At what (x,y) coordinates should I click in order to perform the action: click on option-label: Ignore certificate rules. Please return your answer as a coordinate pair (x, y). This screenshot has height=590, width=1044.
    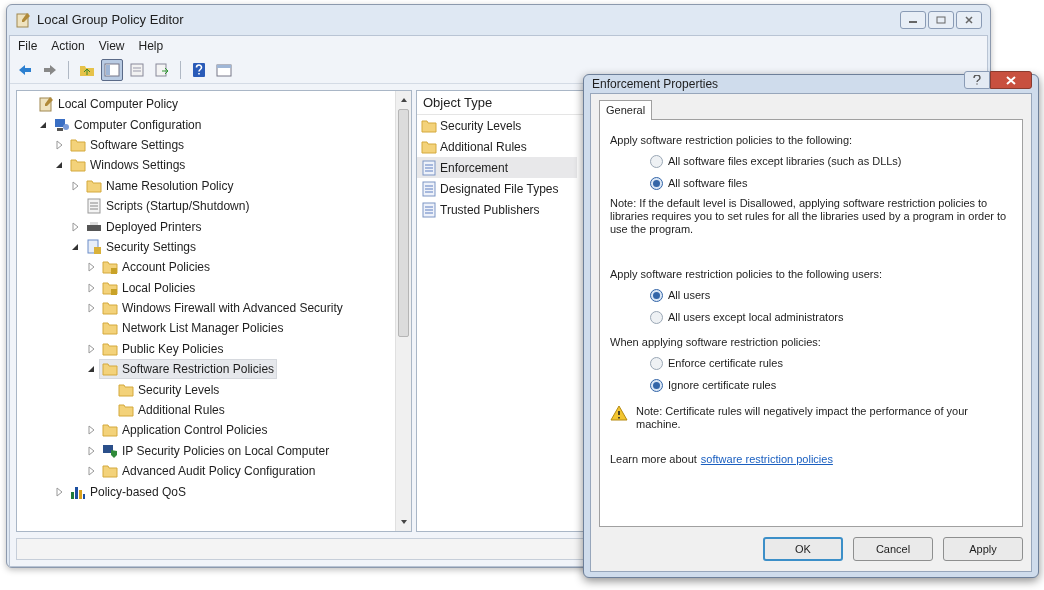
    Looking at the image, I should click on (722, 385).